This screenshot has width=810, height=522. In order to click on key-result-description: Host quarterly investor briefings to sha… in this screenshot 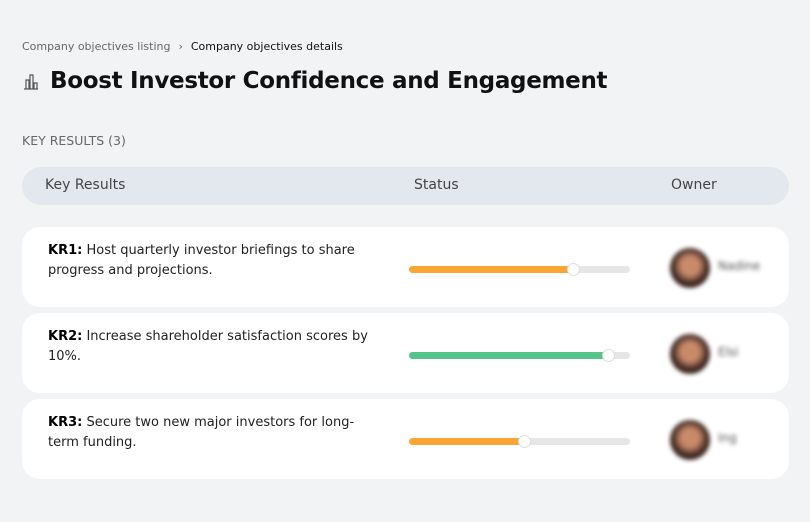, I will do `click(201, 260)`.